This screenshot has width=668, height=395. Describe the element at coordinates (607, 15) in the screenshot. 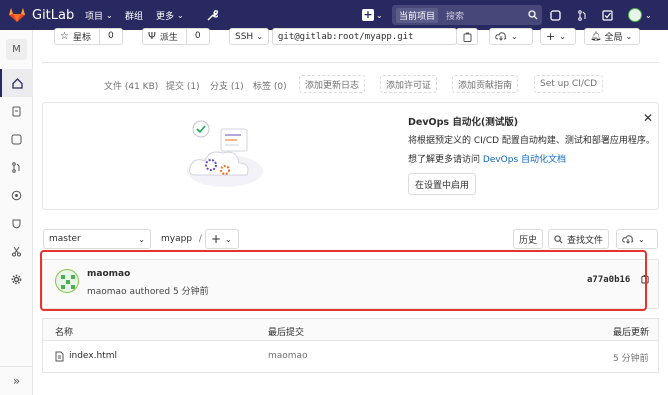

I see `todos-icon` at that location.